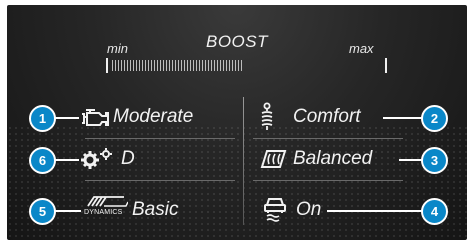 Image resolution: width=473 pixels, height=244 pixels. I want to click on engine-icon, so click(95, 117).